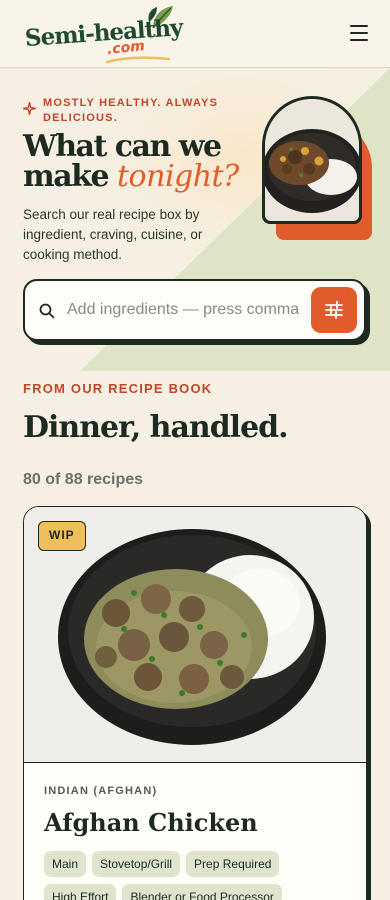  Describe the element at coordinates (202, 892) in the screenshot. I see `recipe-tag: Blender or Food Processor` at that location.